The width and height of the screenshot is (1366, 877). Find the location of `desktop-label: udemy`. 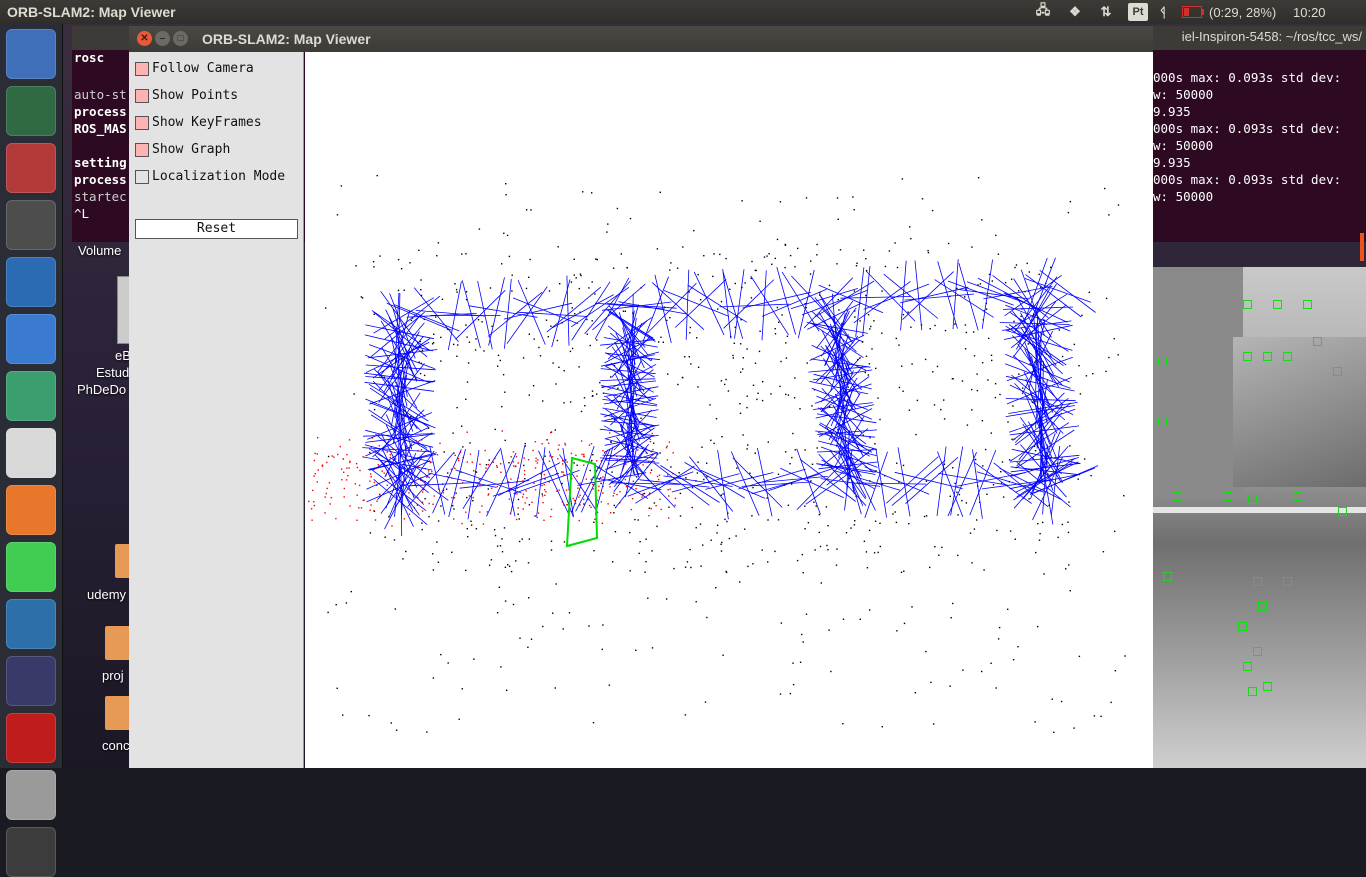

desktop-label: udemy is located at coordinates (106, 594).